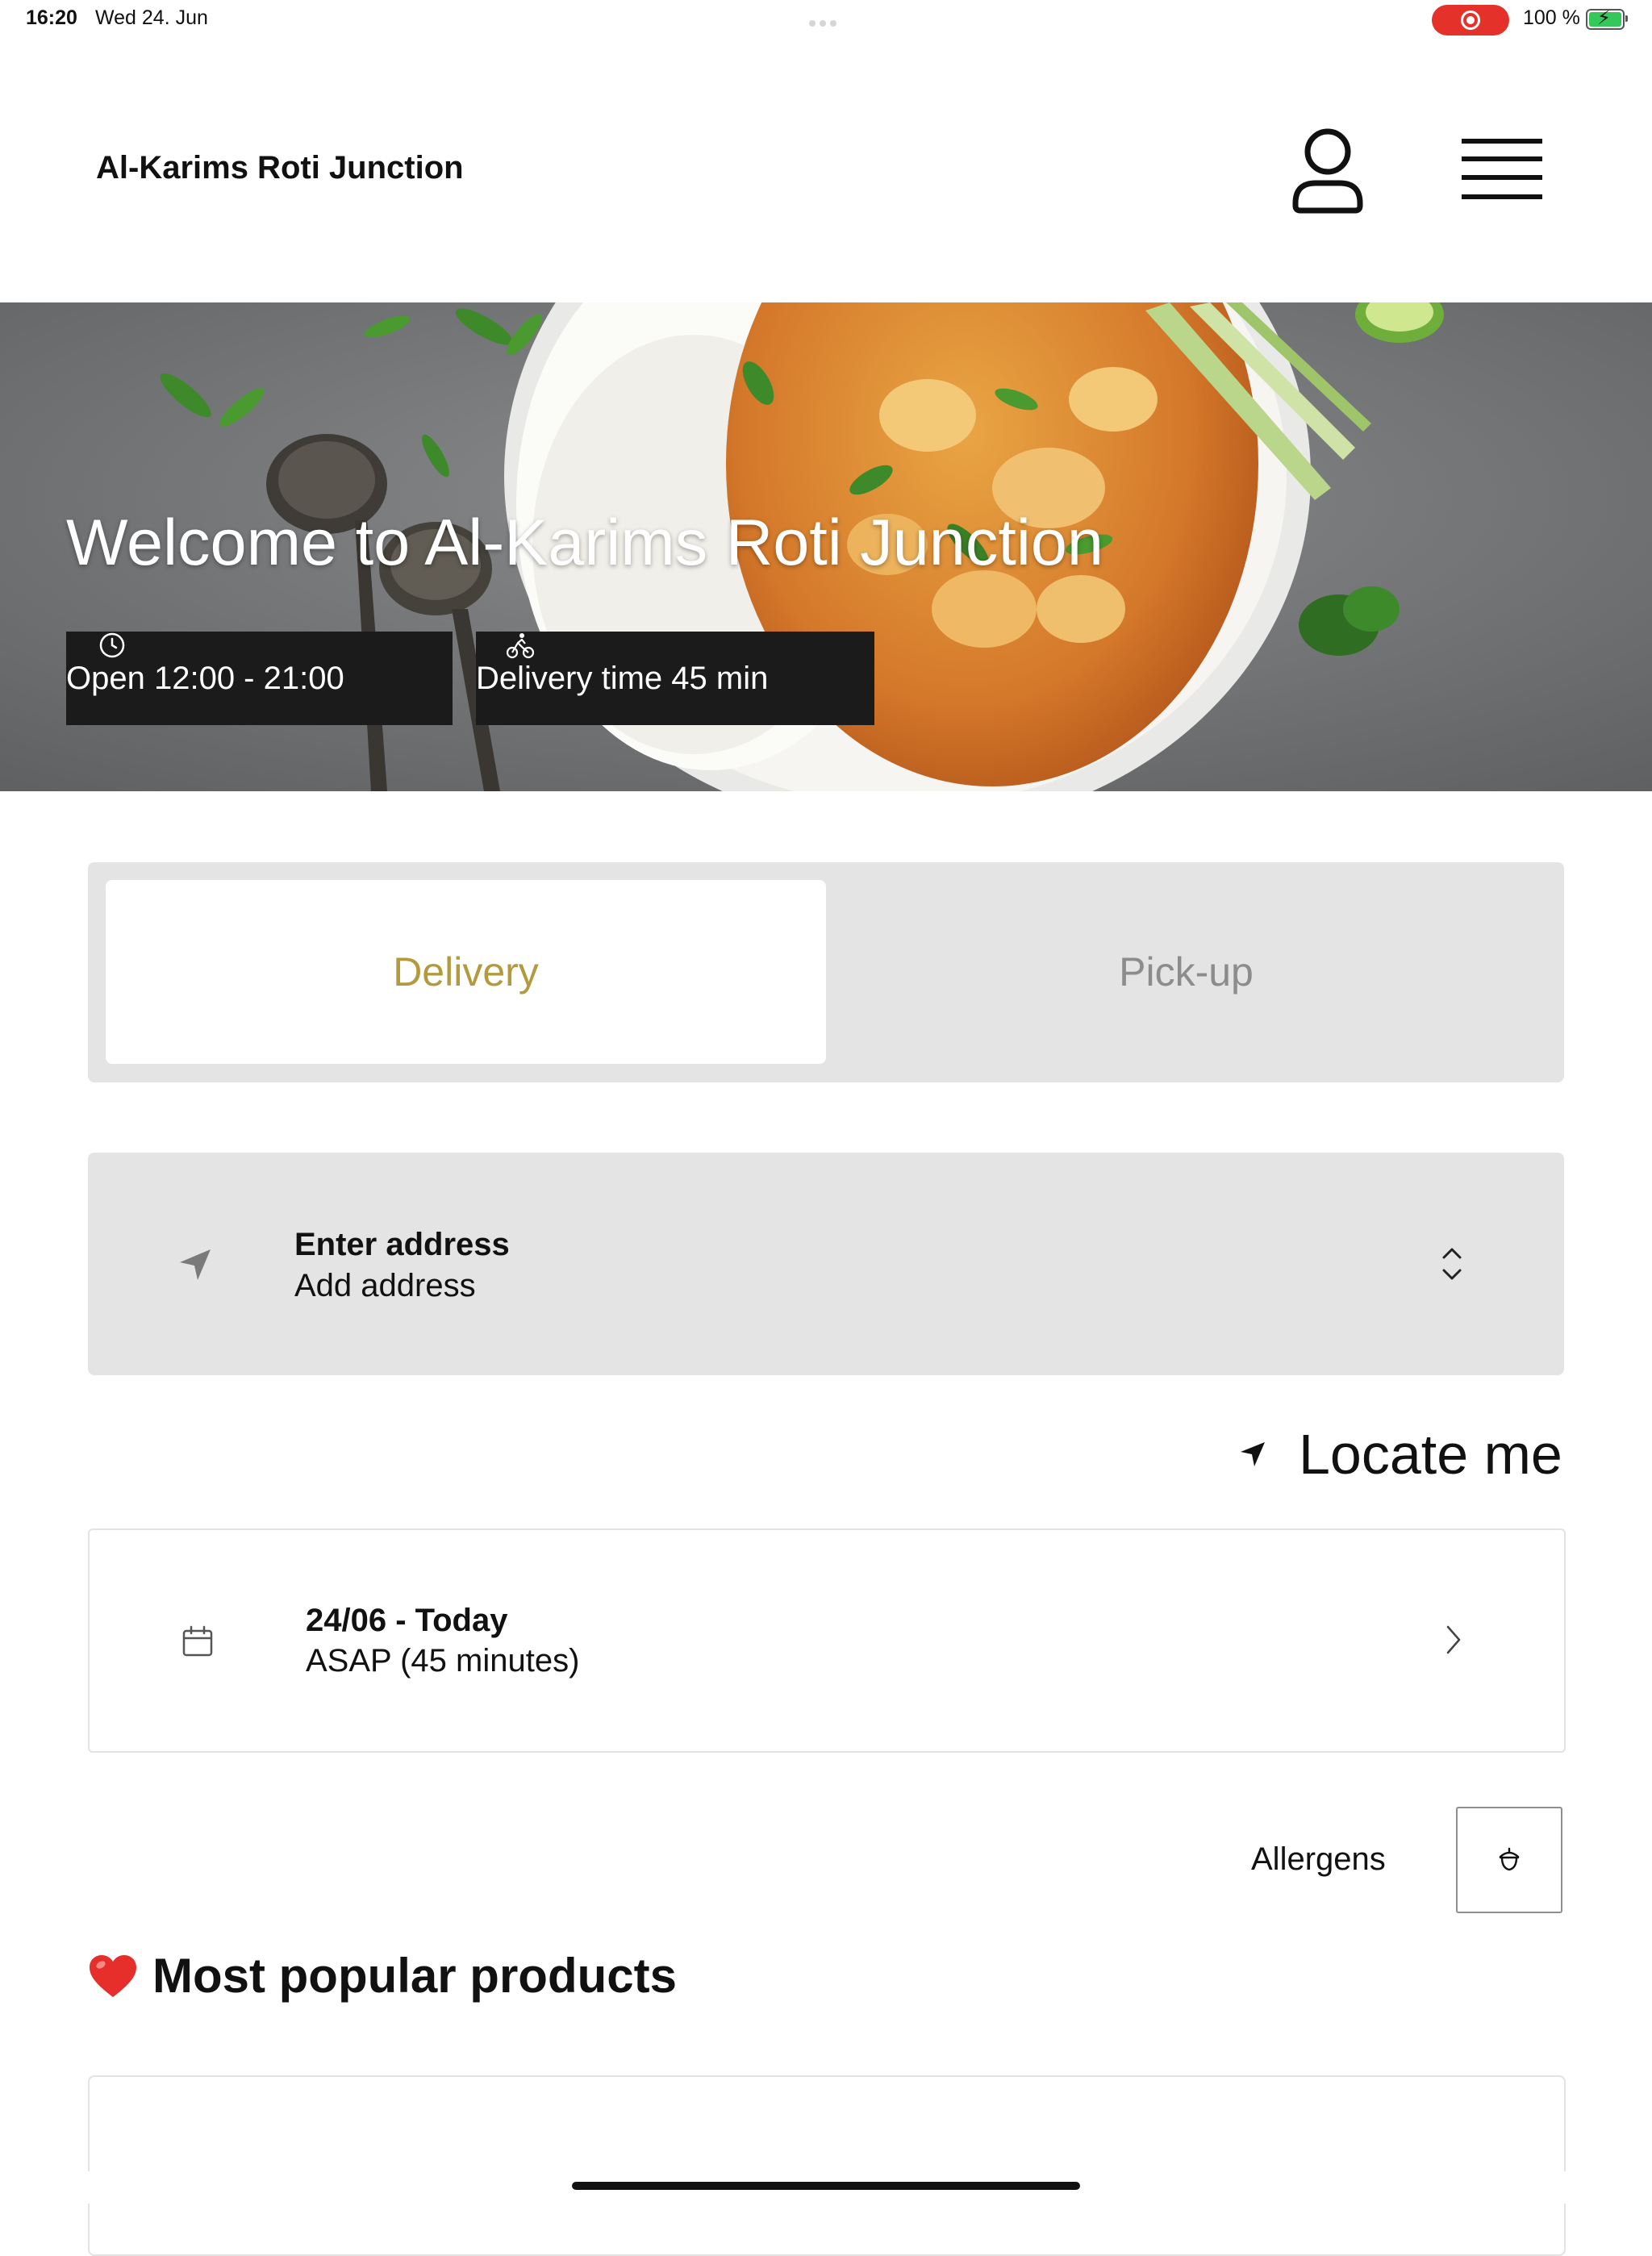  I want to click on account-icon, so click(1327, 171).